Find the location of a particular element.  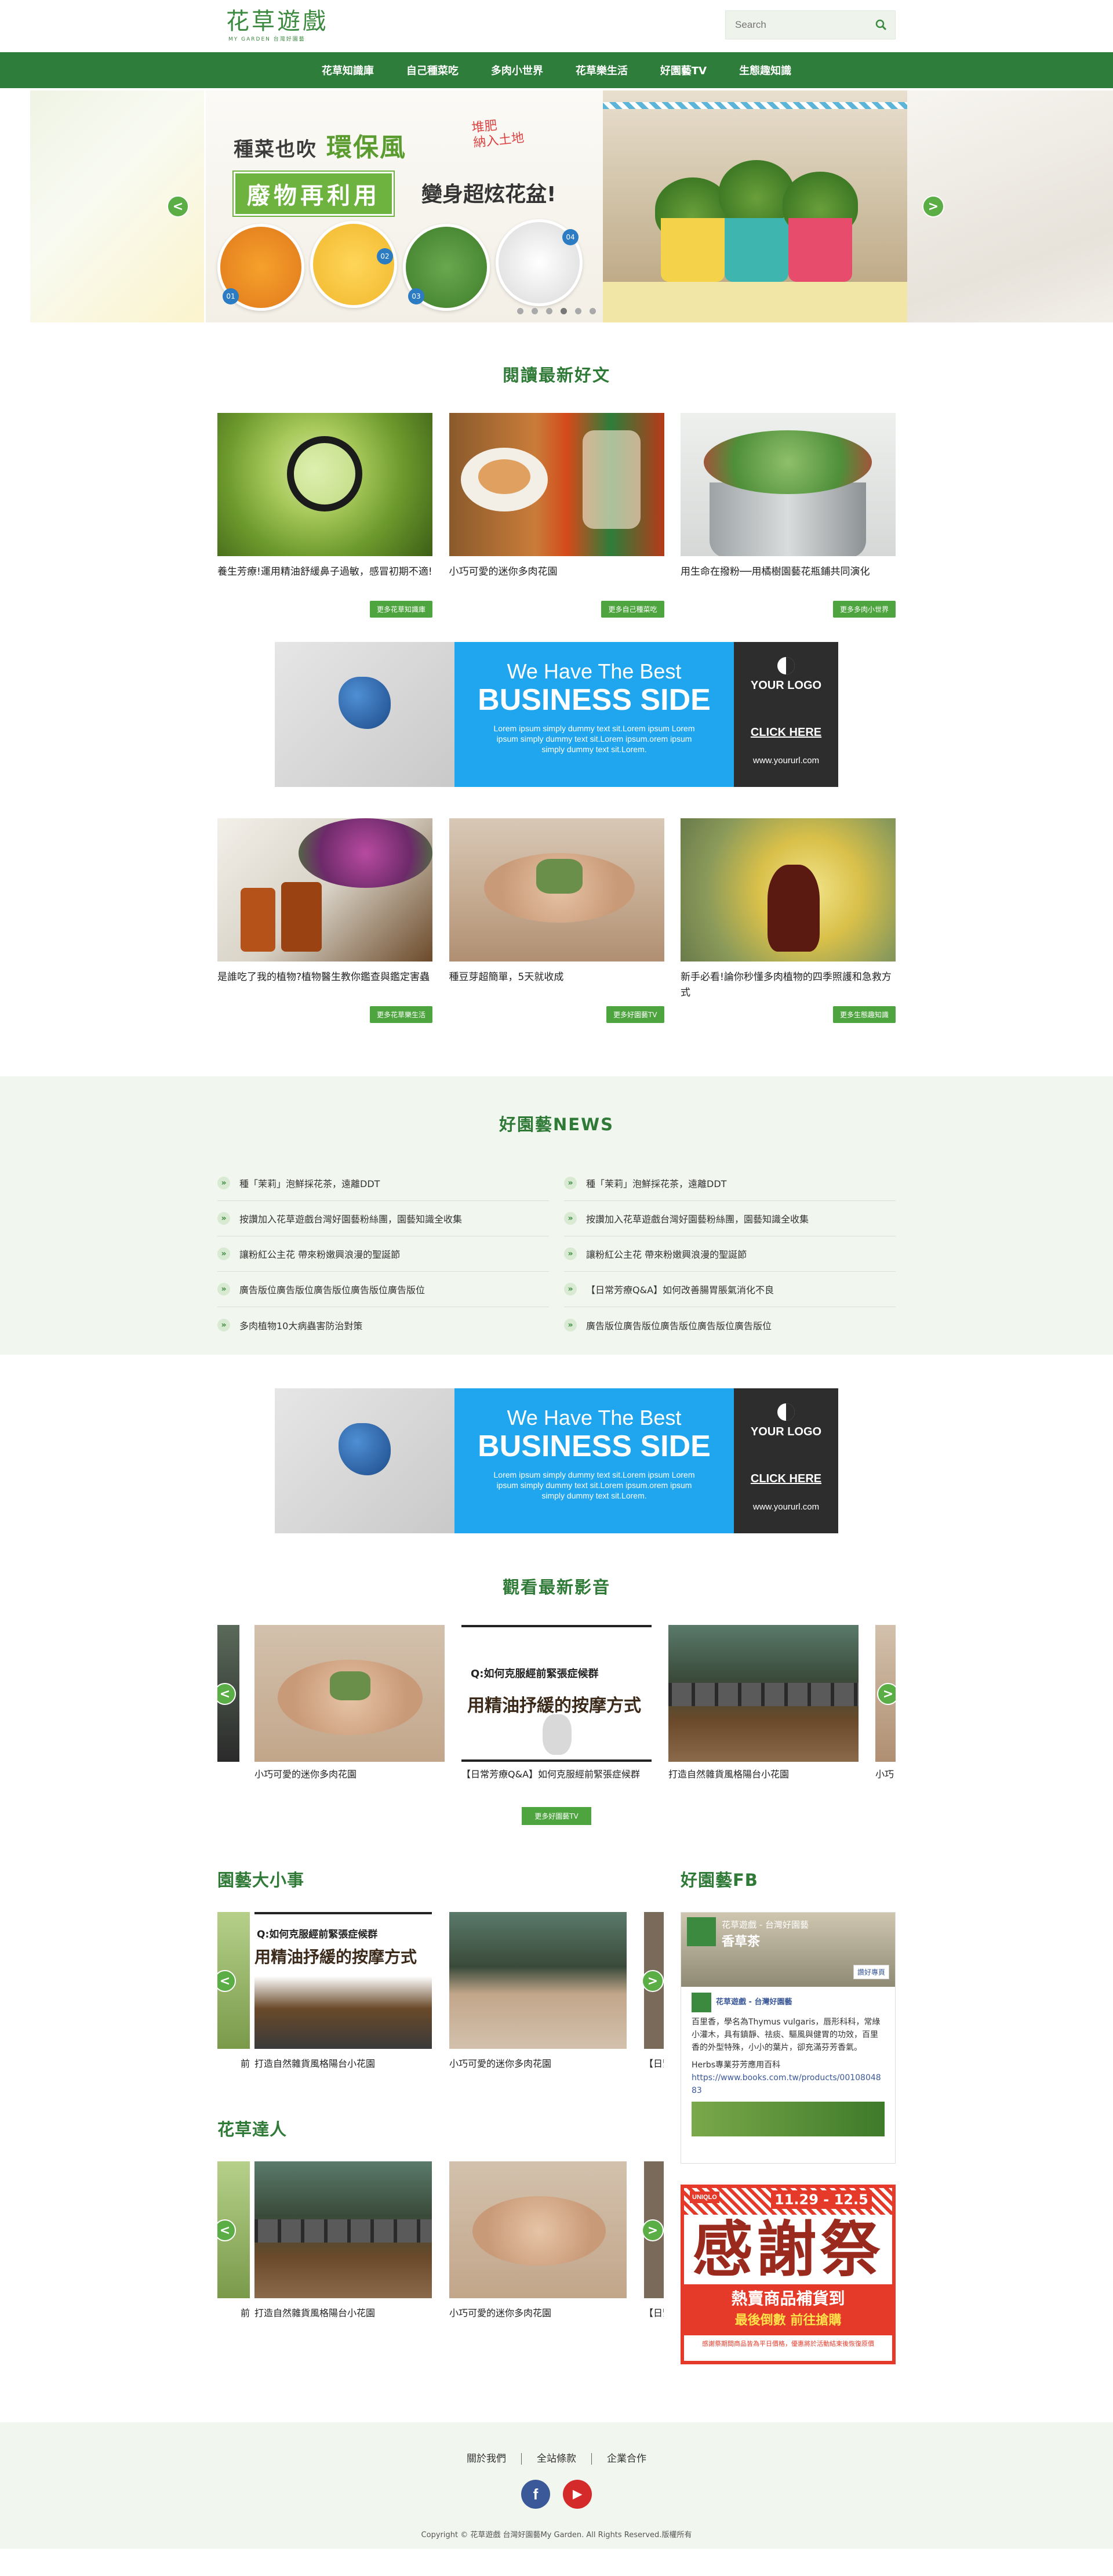

hero-prev-button: < is located at coordinates (178, 206).